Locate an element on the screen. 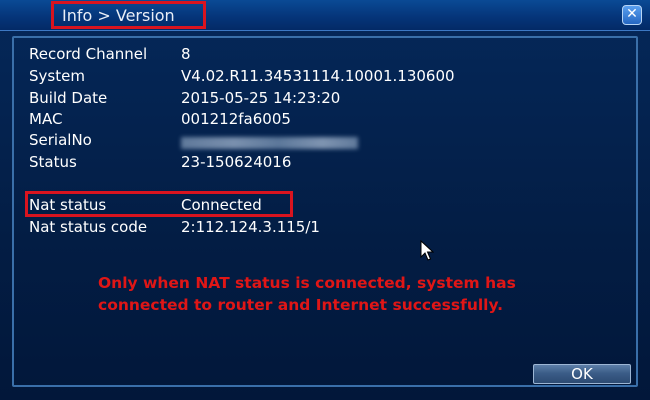 The image size is (650, 400). titlebar: Info > Version ✕ is located at coordinates (325, 15).